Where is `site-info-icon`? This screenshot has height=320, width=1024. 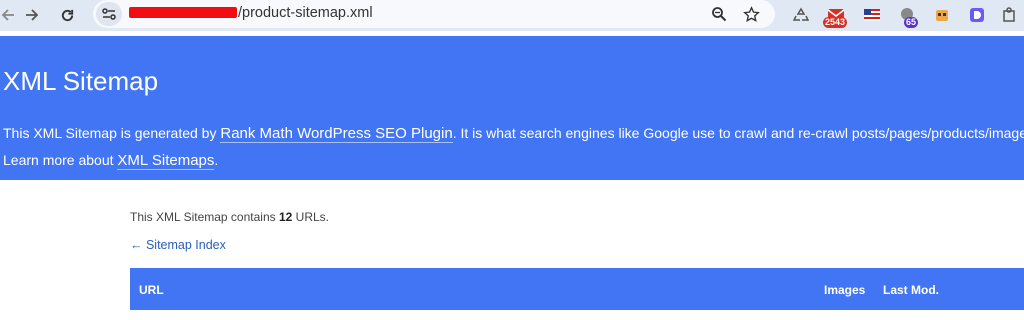
site-info-icon is located at coordinates (109, 14).